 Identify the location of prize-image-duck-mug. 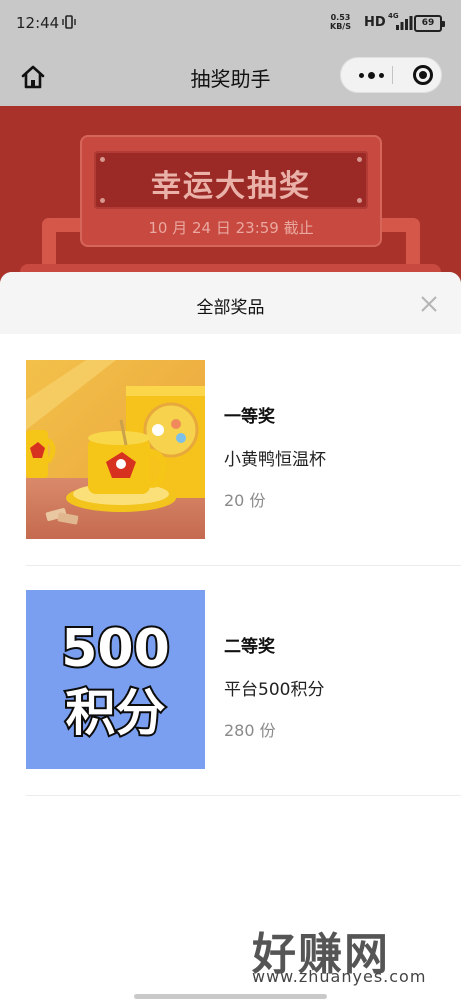
(115, 449).